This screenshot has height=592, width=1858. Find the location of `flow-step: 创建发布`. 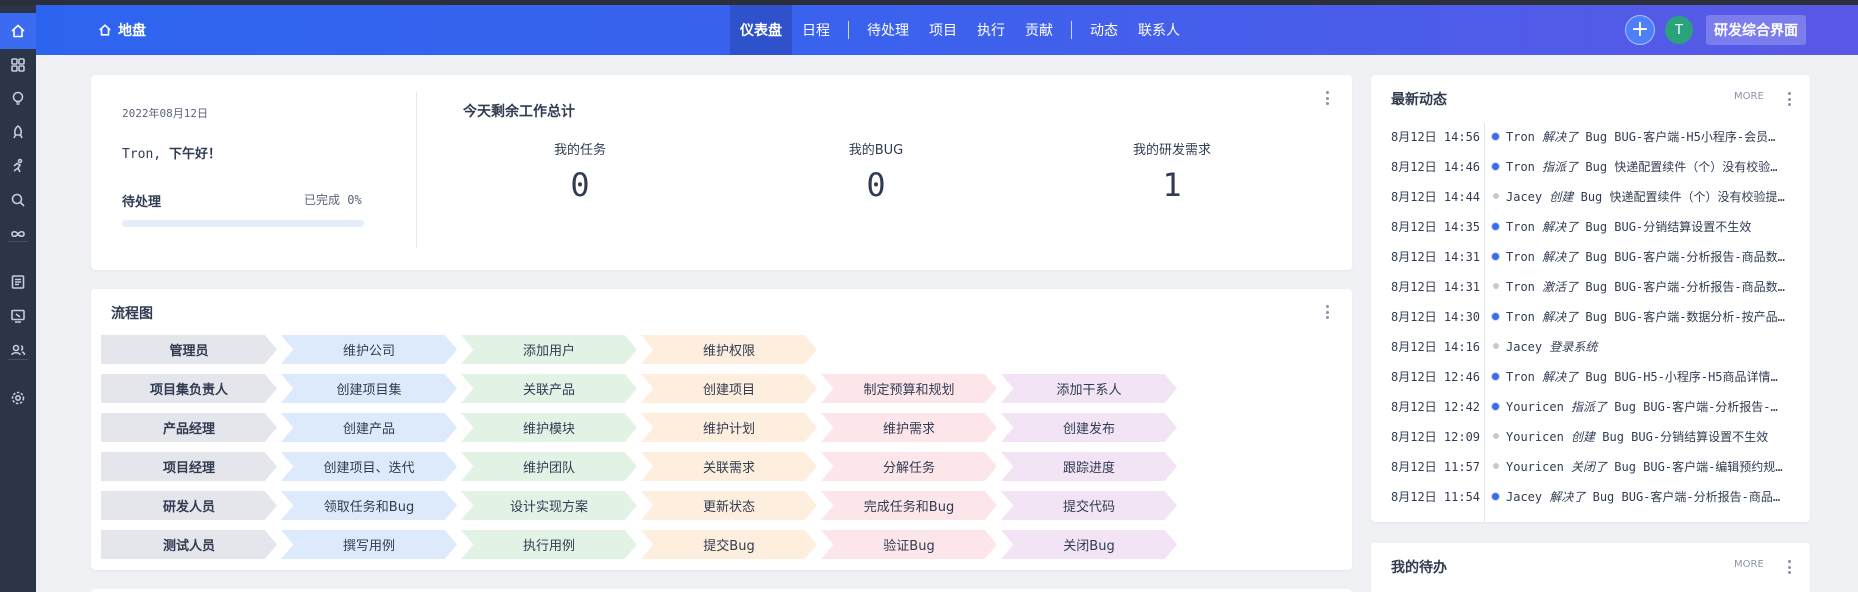

flow-step: 创建发布 is located at coordinates (1089, 427).